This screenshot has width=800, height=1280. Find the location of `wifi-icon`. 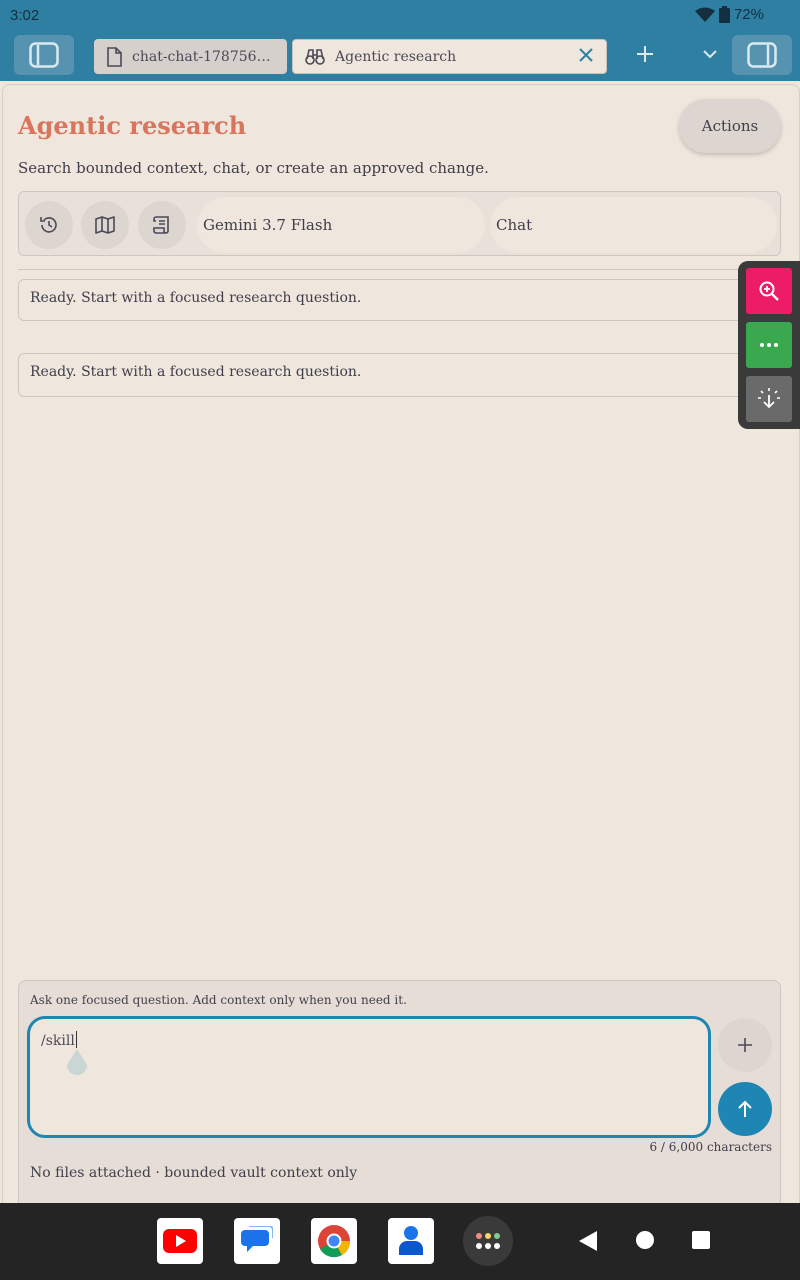

wifi-icon is located at coordinates (704, 14).